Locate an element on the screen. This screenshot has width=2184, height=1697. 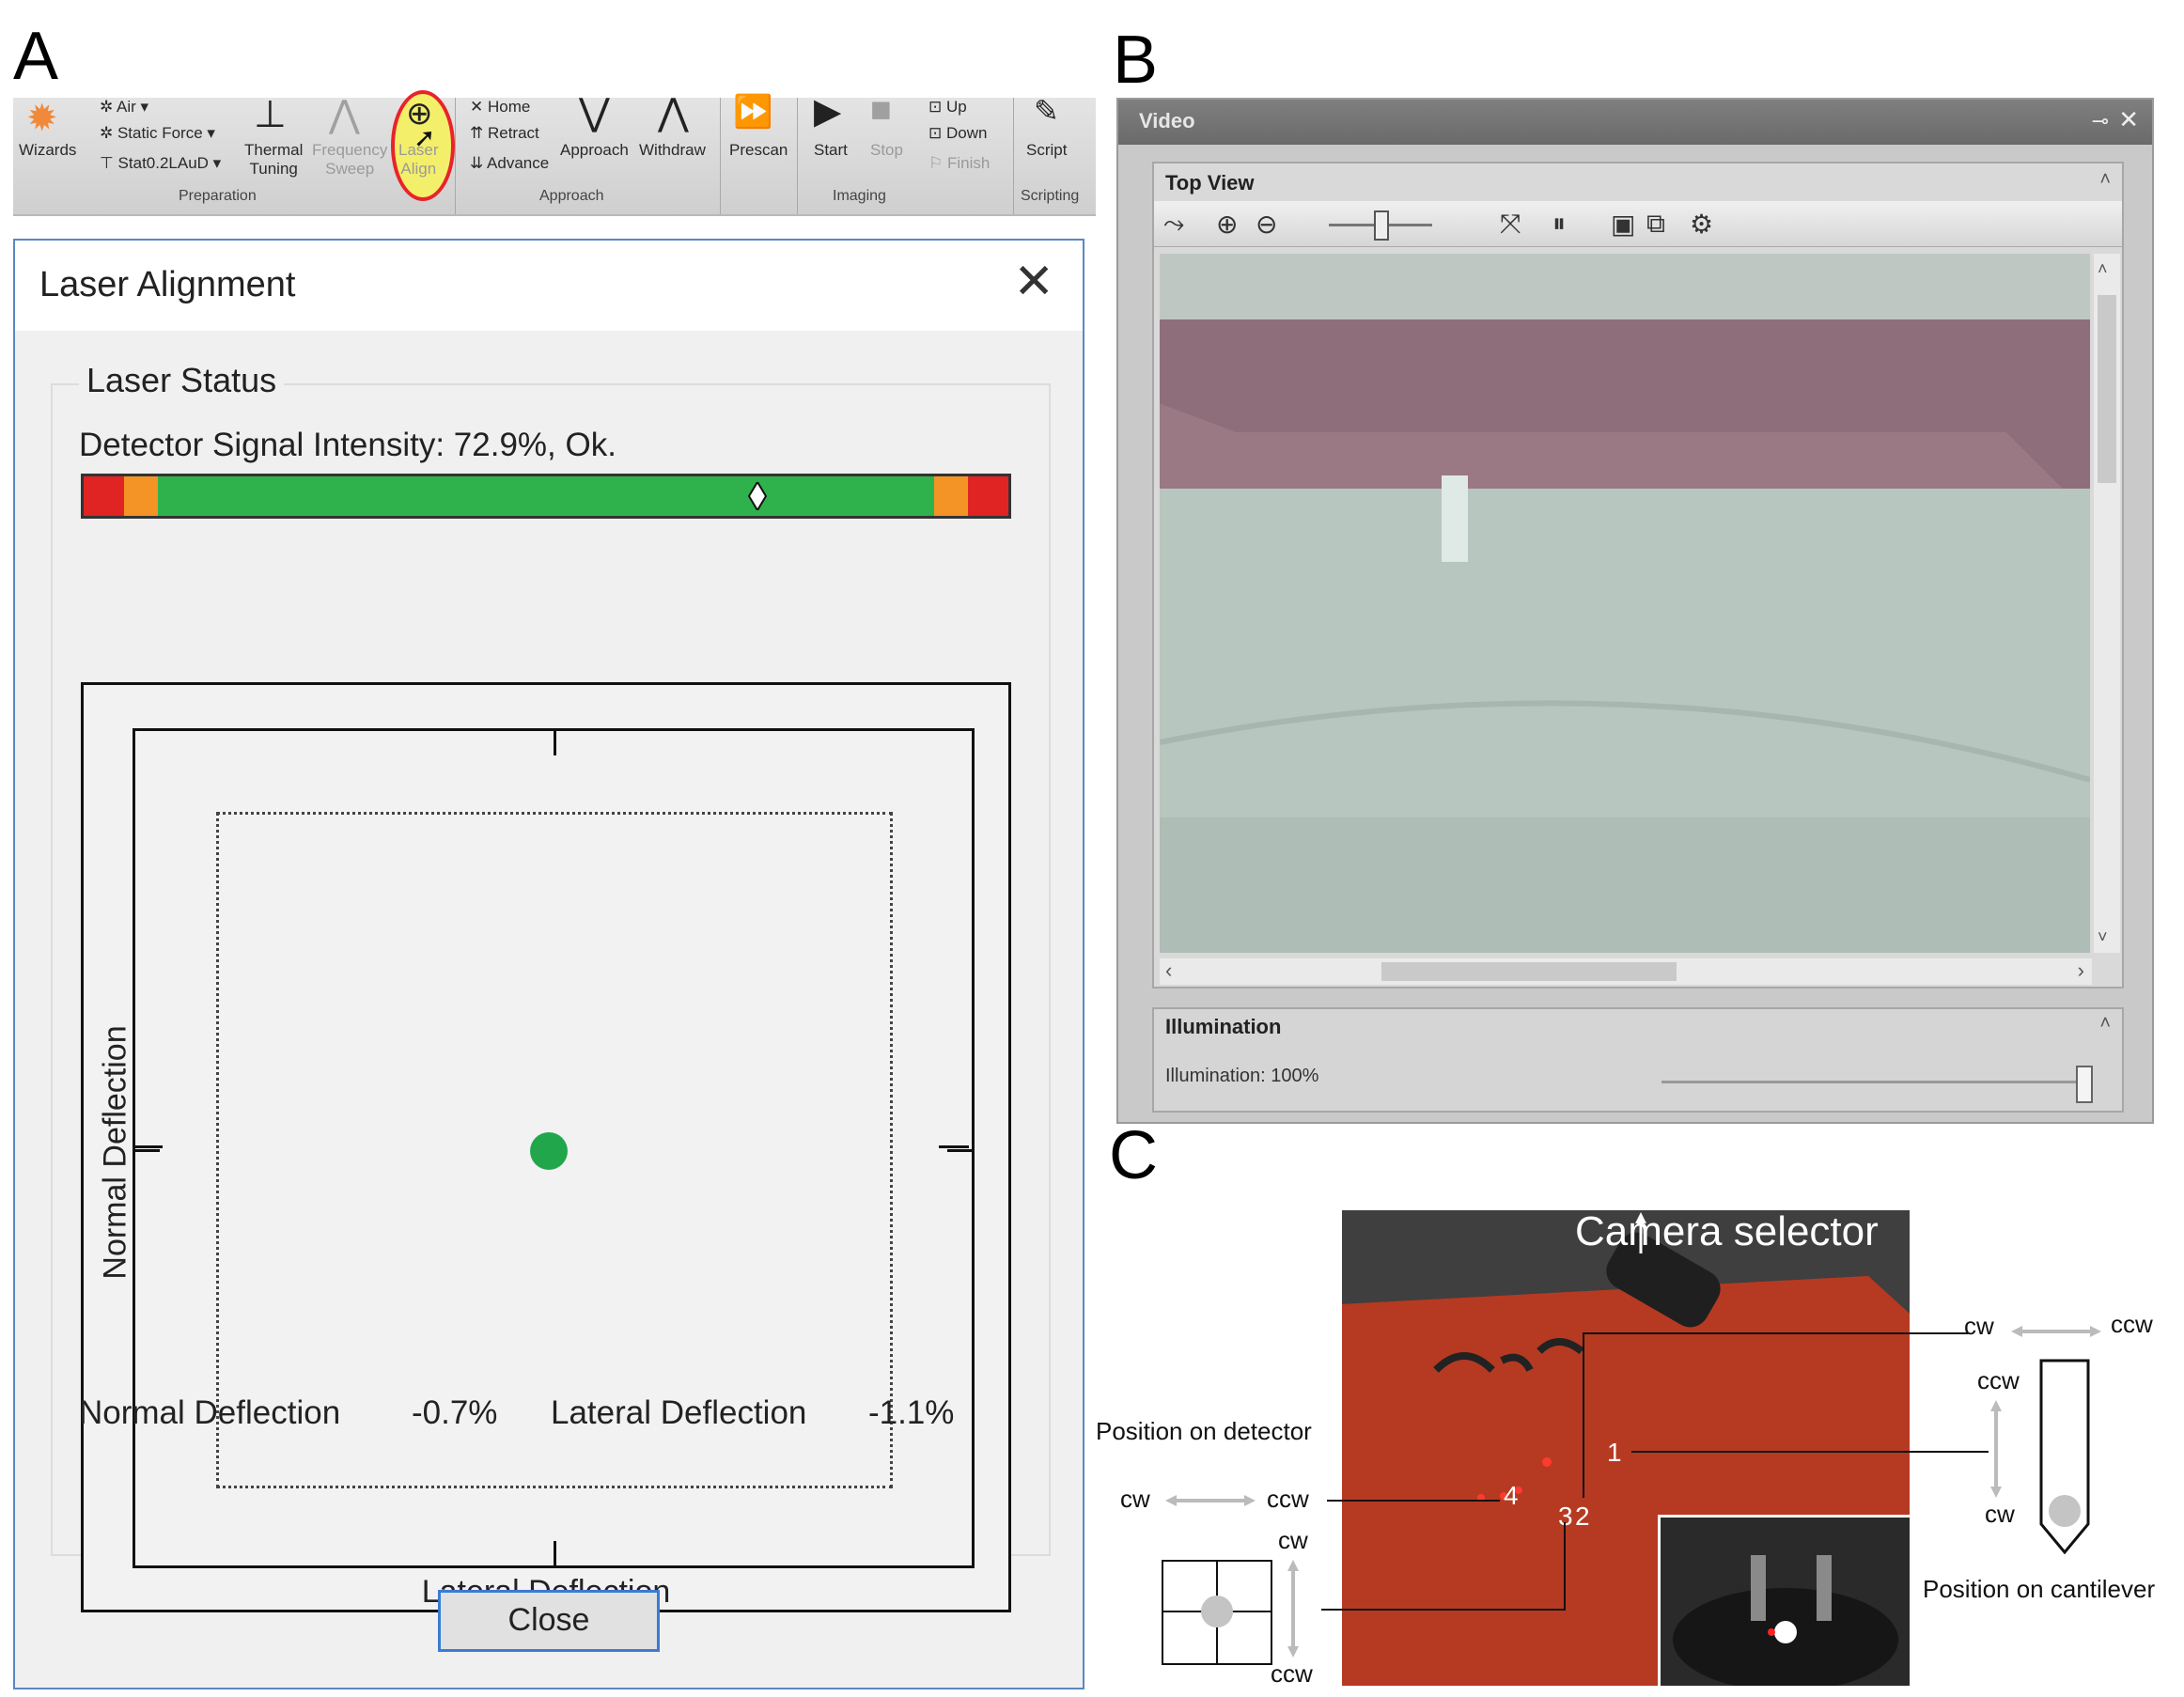
laser-spot is located at coordinates (549, 1151).